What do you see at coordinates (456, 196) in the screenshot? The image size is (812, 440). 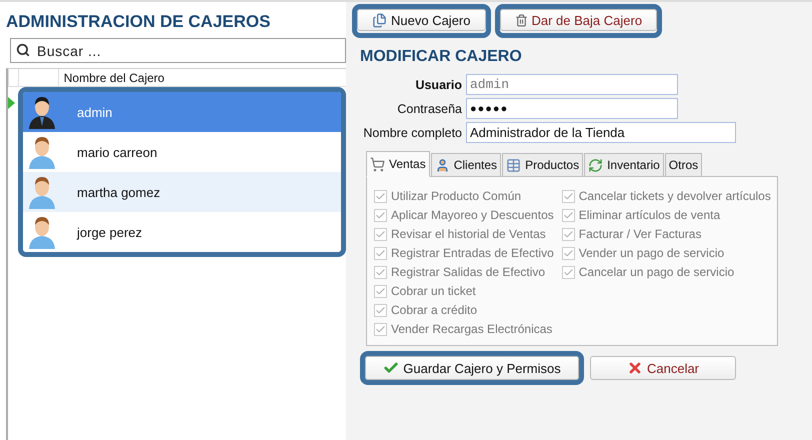 I see `permission-label: Utilizar Producto Común` at bounding box center [456, 196].